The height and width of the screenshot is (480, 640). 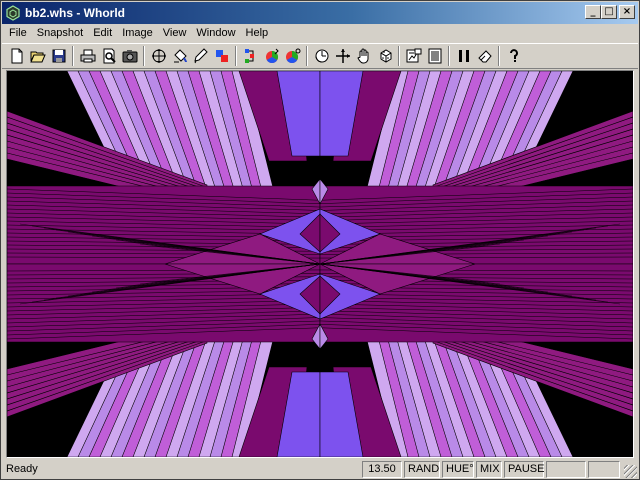 I want to click on print-button, so click(x=87, y=56).